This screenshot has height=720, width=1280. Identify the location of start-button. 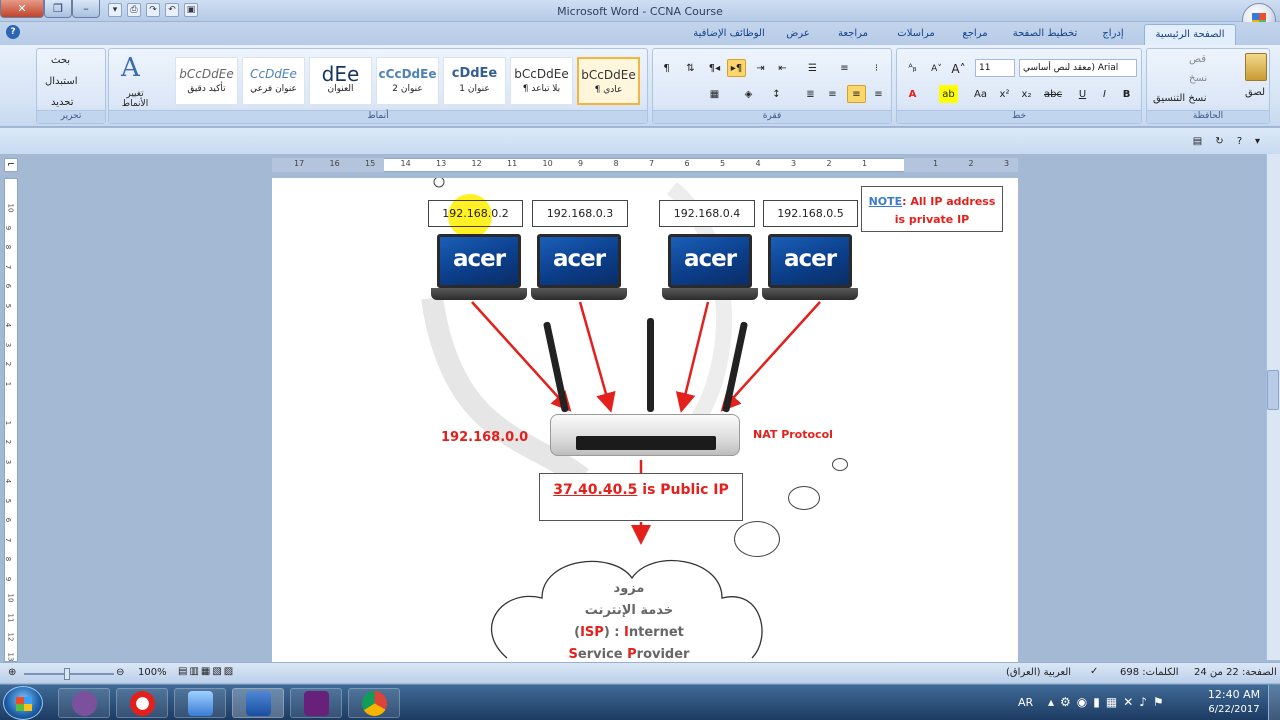
(23, 703).